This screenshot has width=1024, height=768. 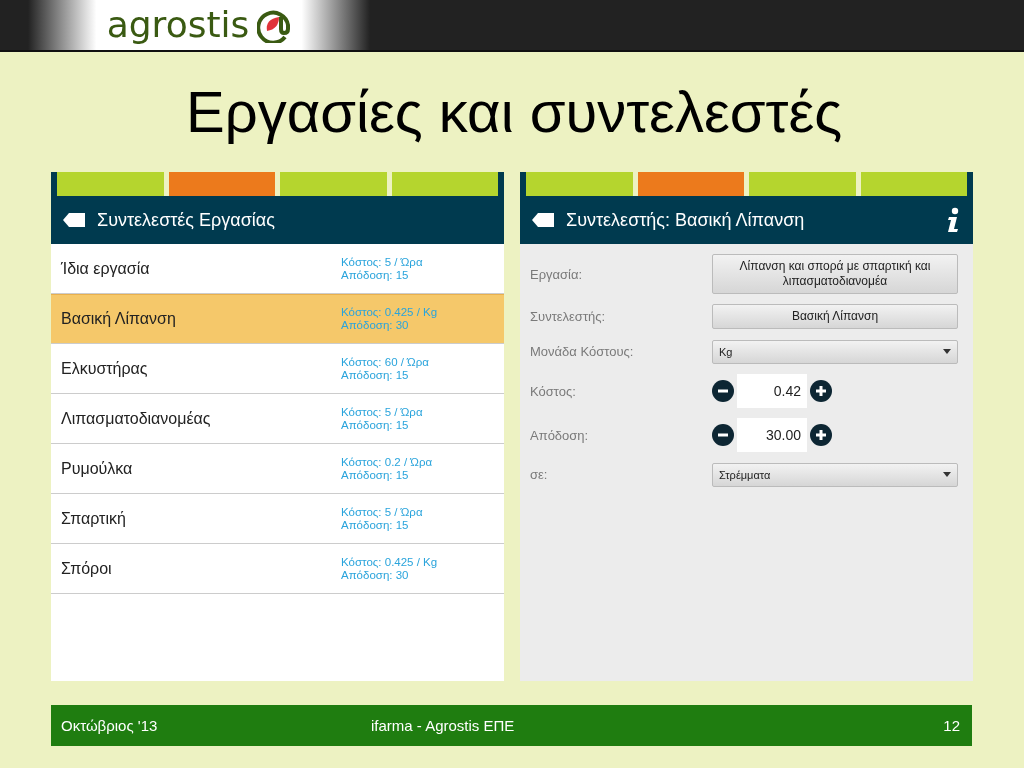 I want to click on field-label: Απόδοση:, so click(x=560, y=435).